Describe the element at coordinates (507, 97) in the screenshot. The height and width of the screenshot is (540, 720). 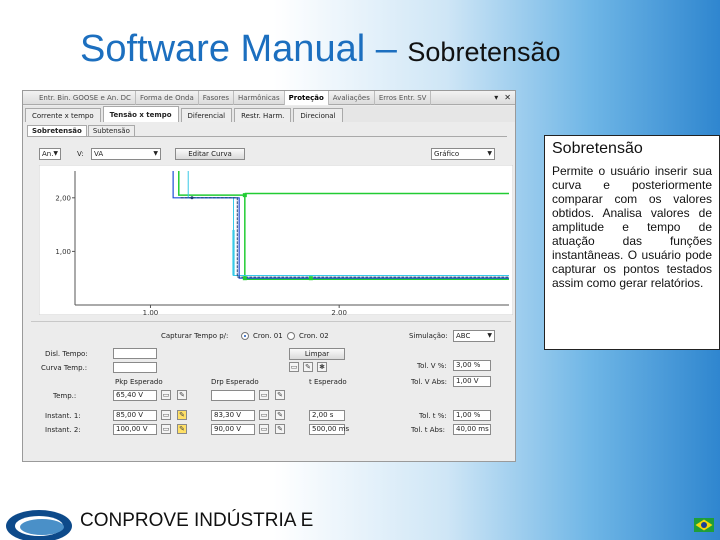
I see `close-icon: ✕` at that location.